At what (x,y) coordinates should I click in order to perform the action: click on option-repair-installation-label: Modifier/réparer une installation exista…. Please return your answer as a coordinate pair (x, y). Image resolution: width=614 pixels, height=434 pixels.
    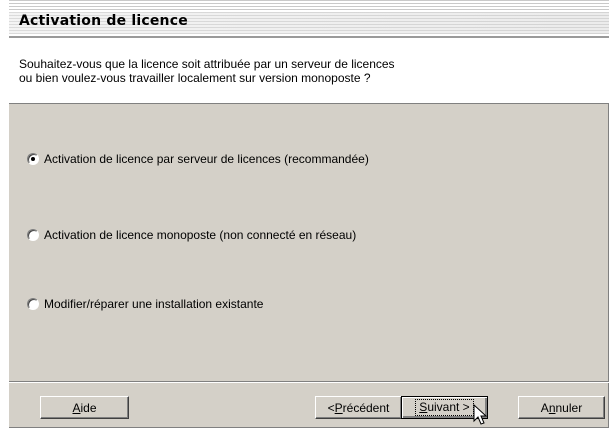
    Looking at the image, I should click on (153, 304).